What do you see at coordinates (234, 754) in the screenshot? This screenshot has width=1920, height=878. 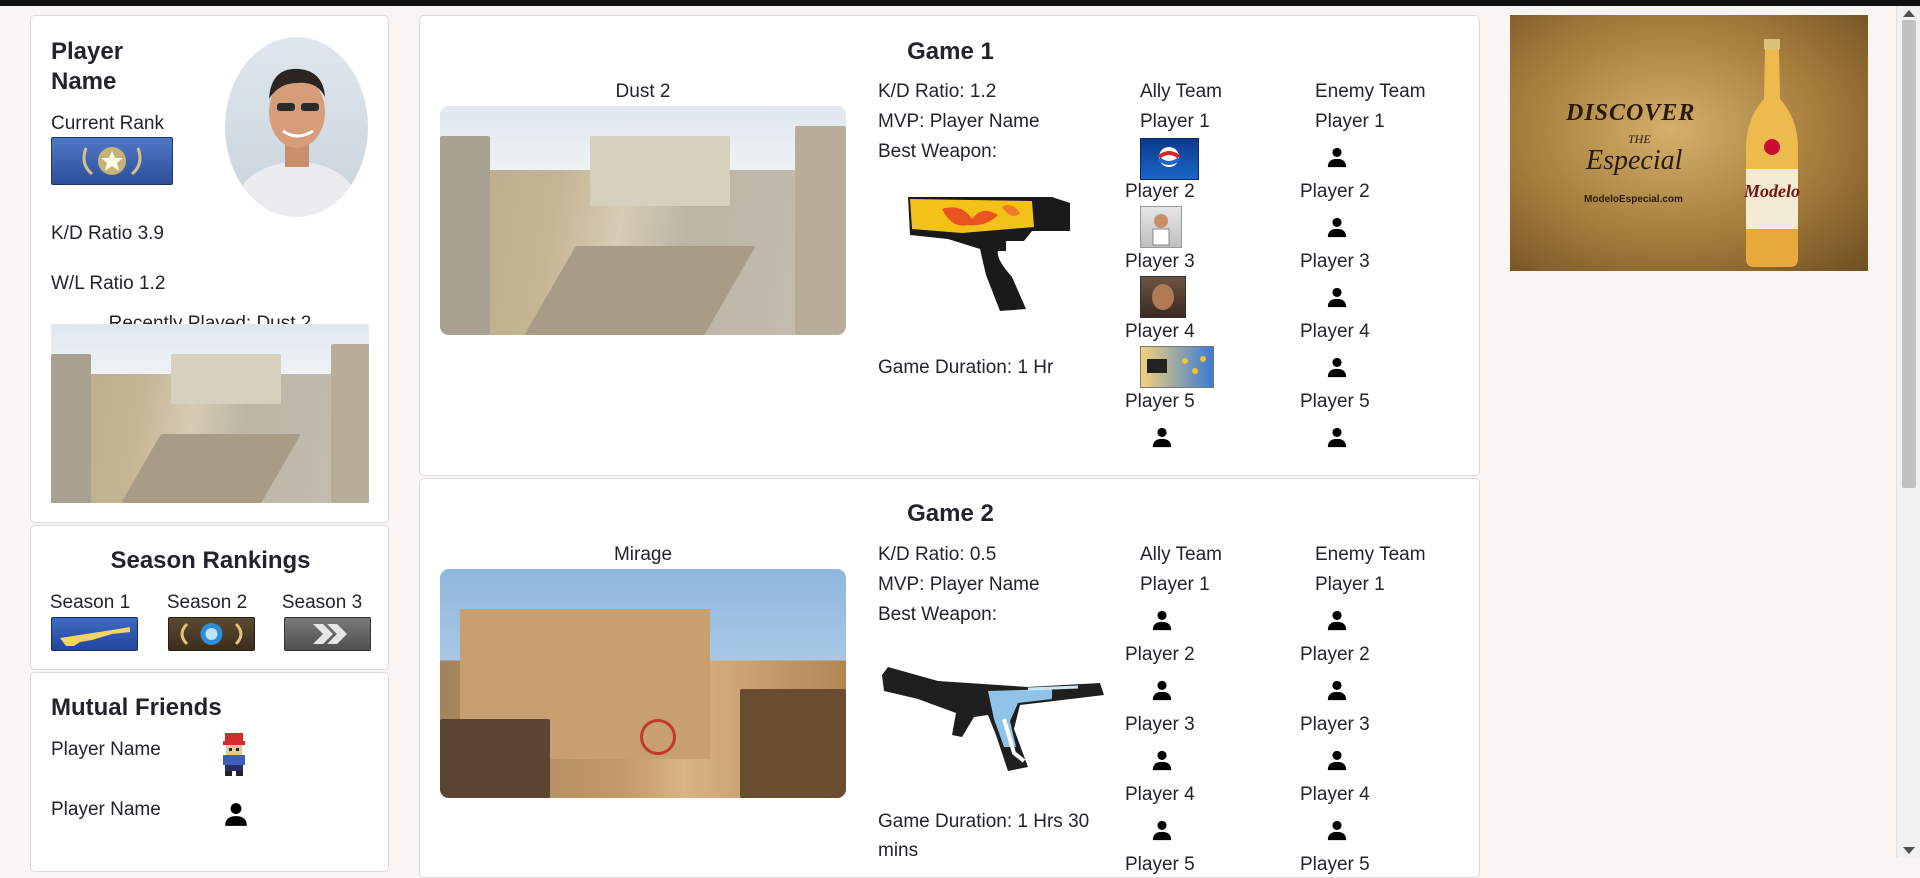 I see `friend-pixel-avatar` at bounding box center [234, 754].